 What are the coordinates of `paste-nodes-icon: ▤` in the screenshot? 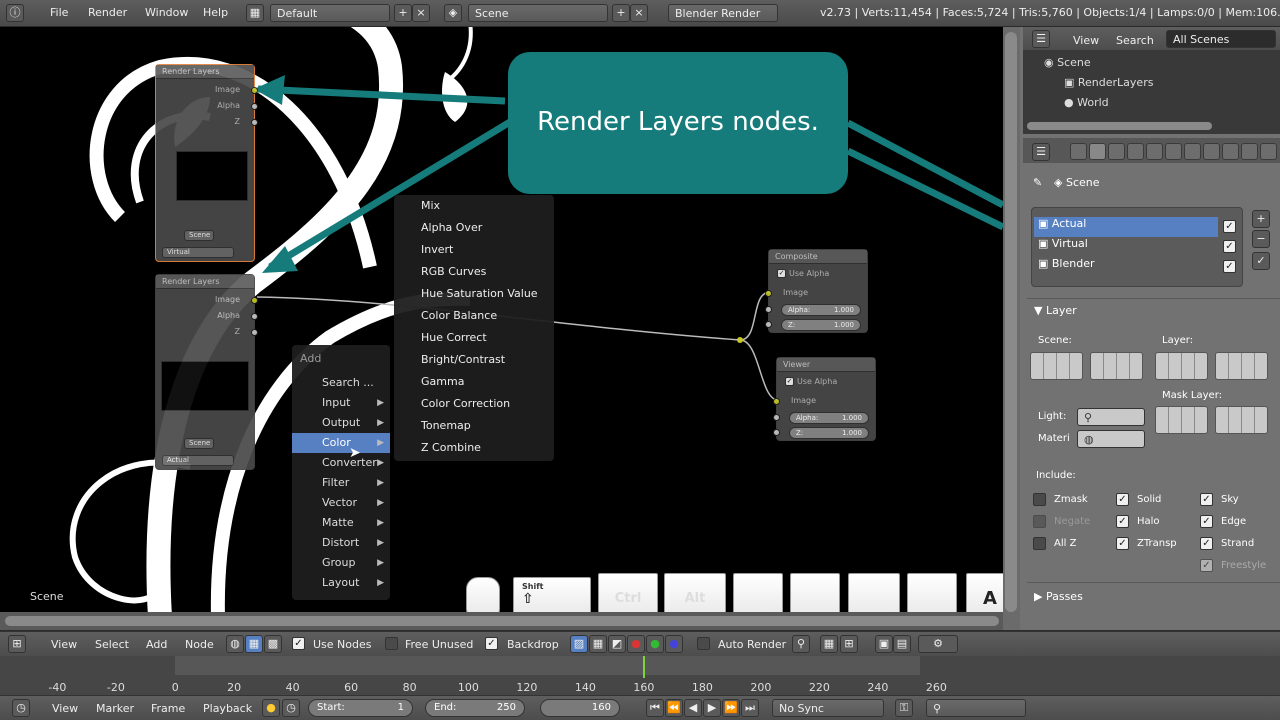 It's located at (902, 644).